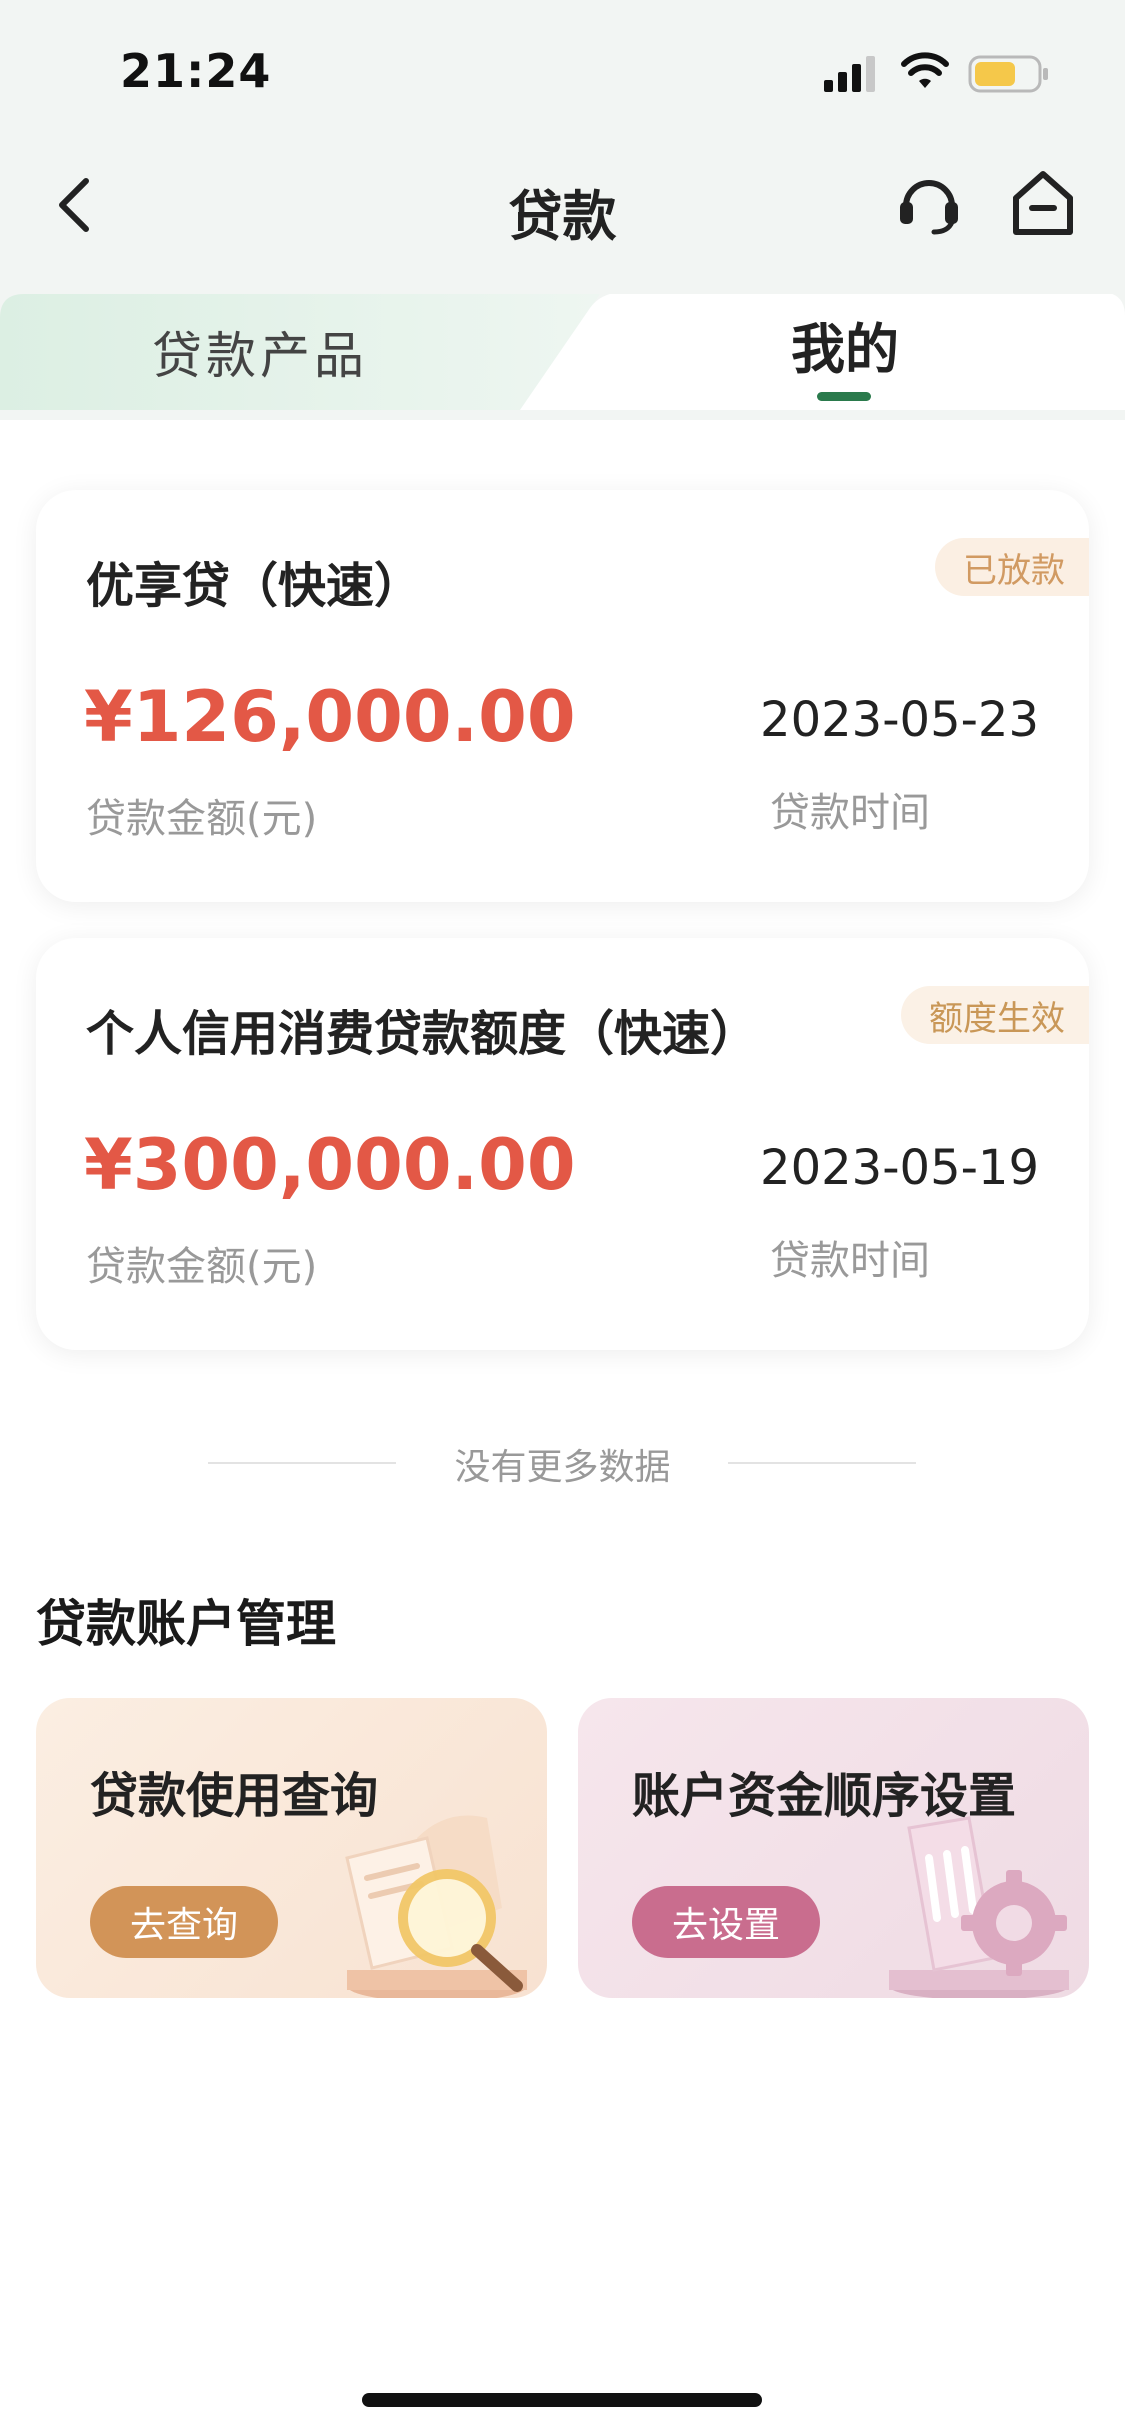  Describe the element at coordinates (280, 352) in the screenshot. I see `tab-loan-products: 贷款产品` at that location.